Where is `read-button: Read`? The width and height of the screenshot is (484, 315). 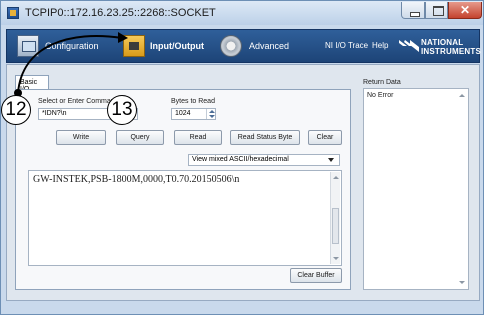
read-button: Read is located at coordinates (198, 137).